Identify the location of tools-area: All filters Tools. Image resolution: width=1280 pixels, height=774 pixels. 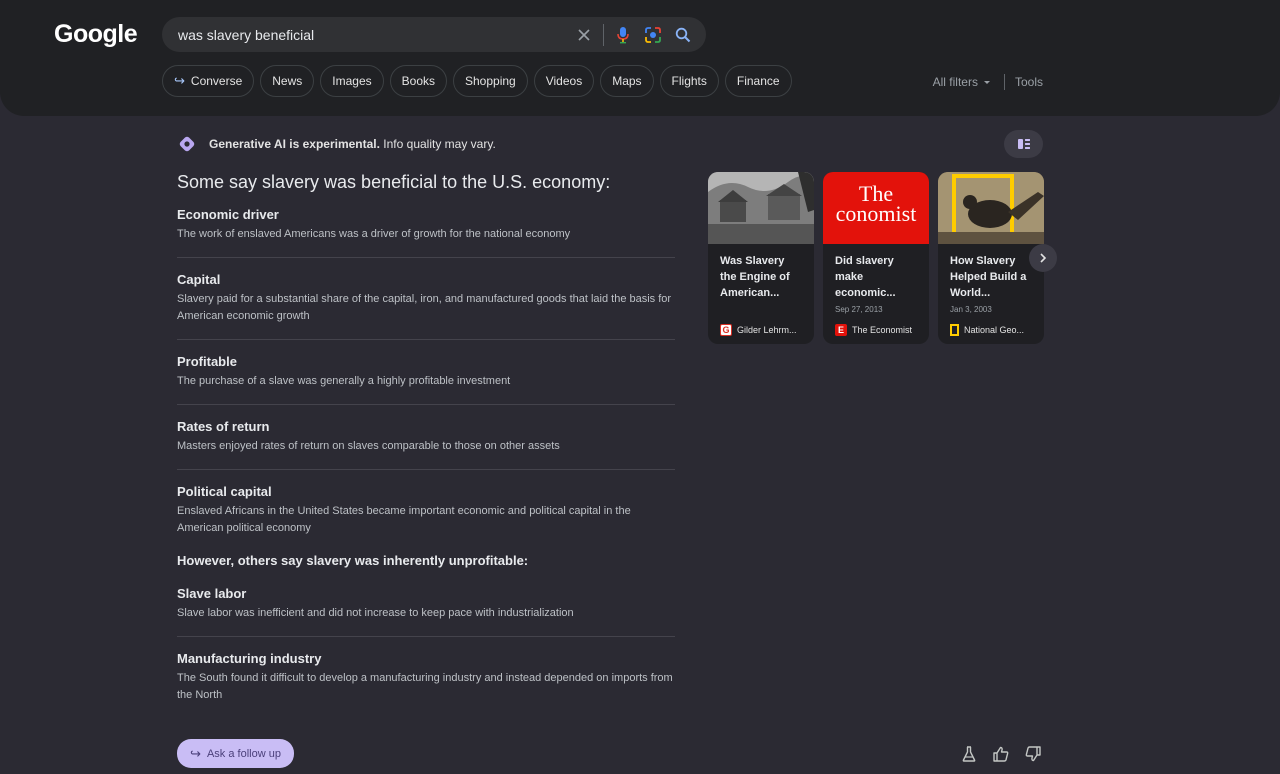
(988, 82).